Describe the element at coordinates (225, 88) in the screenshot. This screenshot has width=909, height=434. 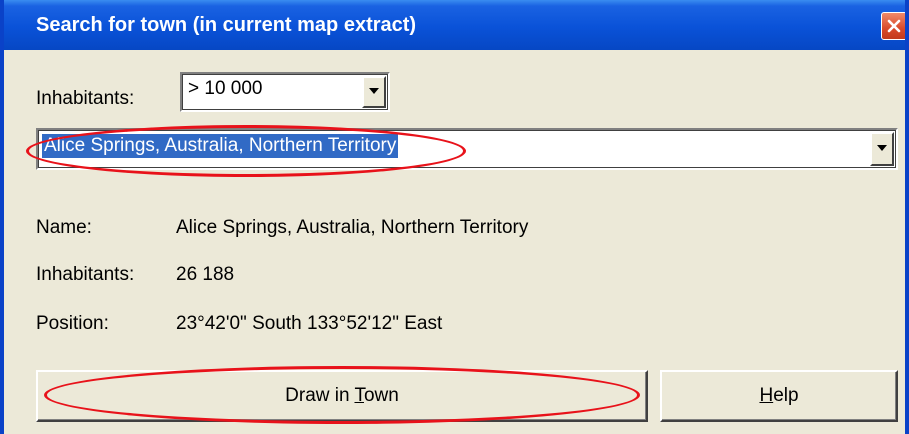
I see `inhabitants-filter-value: > 10 000` at that location.